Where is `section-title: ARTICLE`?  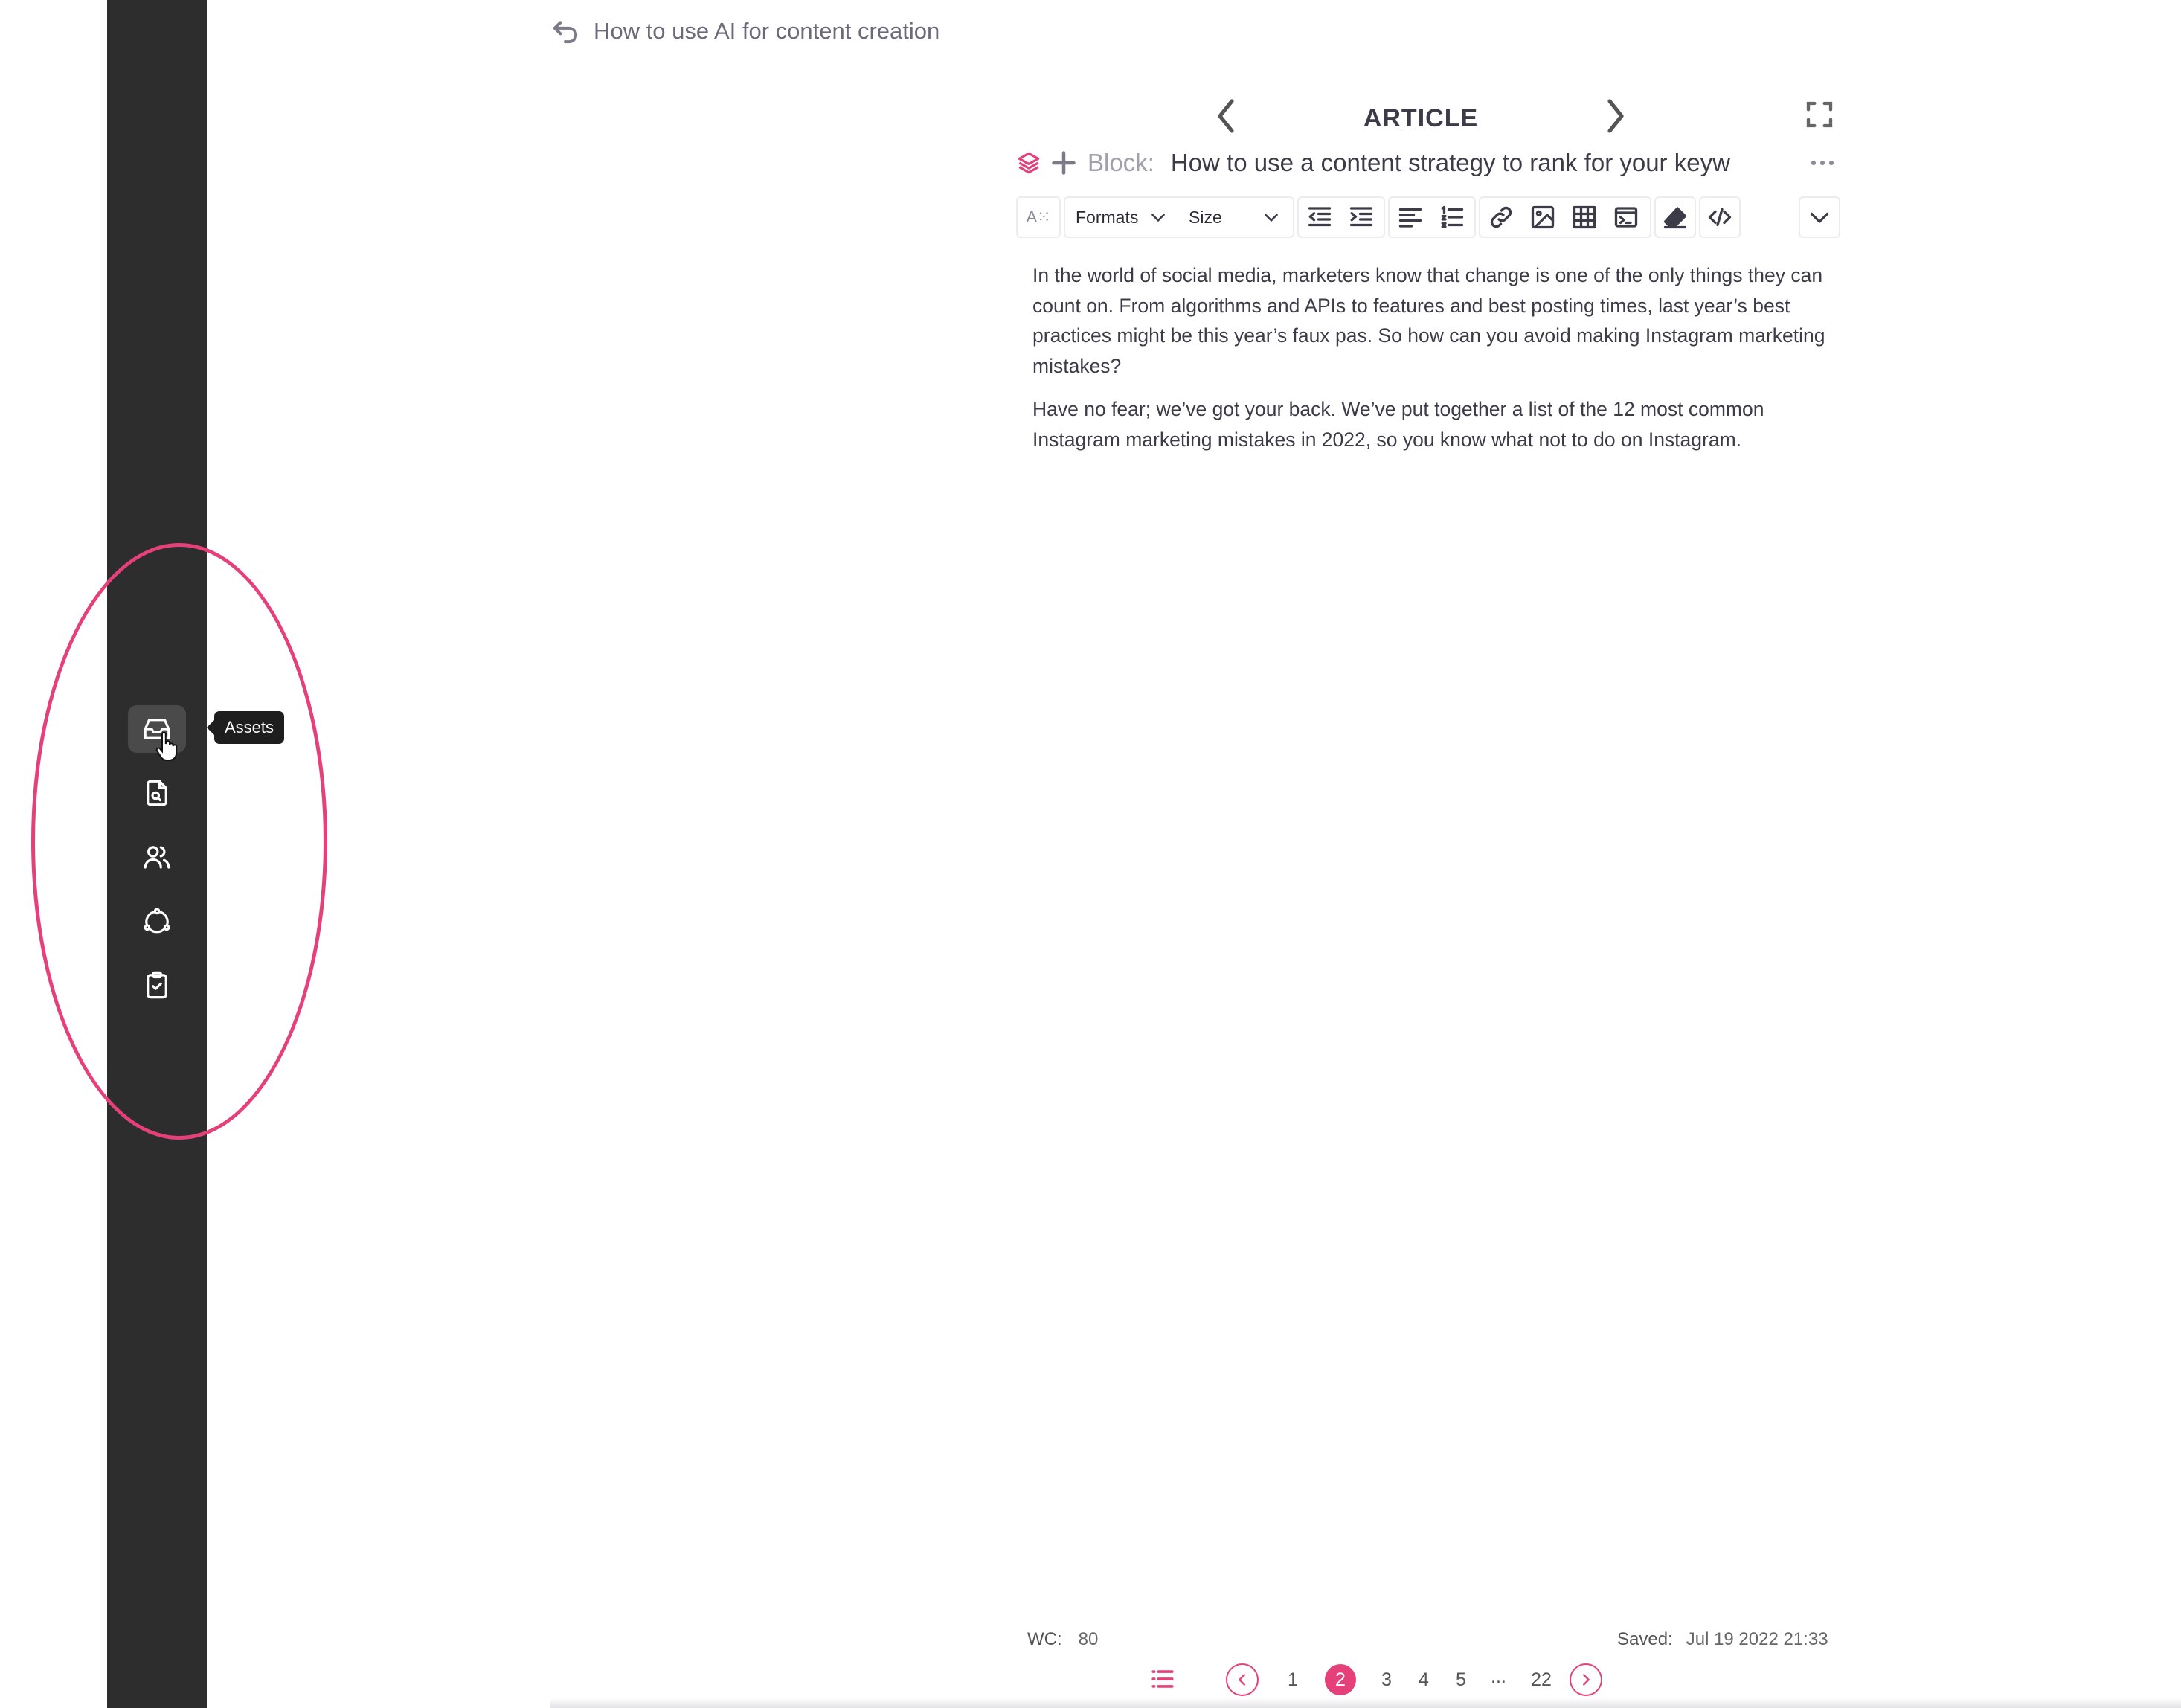 section-title: ARTICLE is located at coordinates (1421, 118).